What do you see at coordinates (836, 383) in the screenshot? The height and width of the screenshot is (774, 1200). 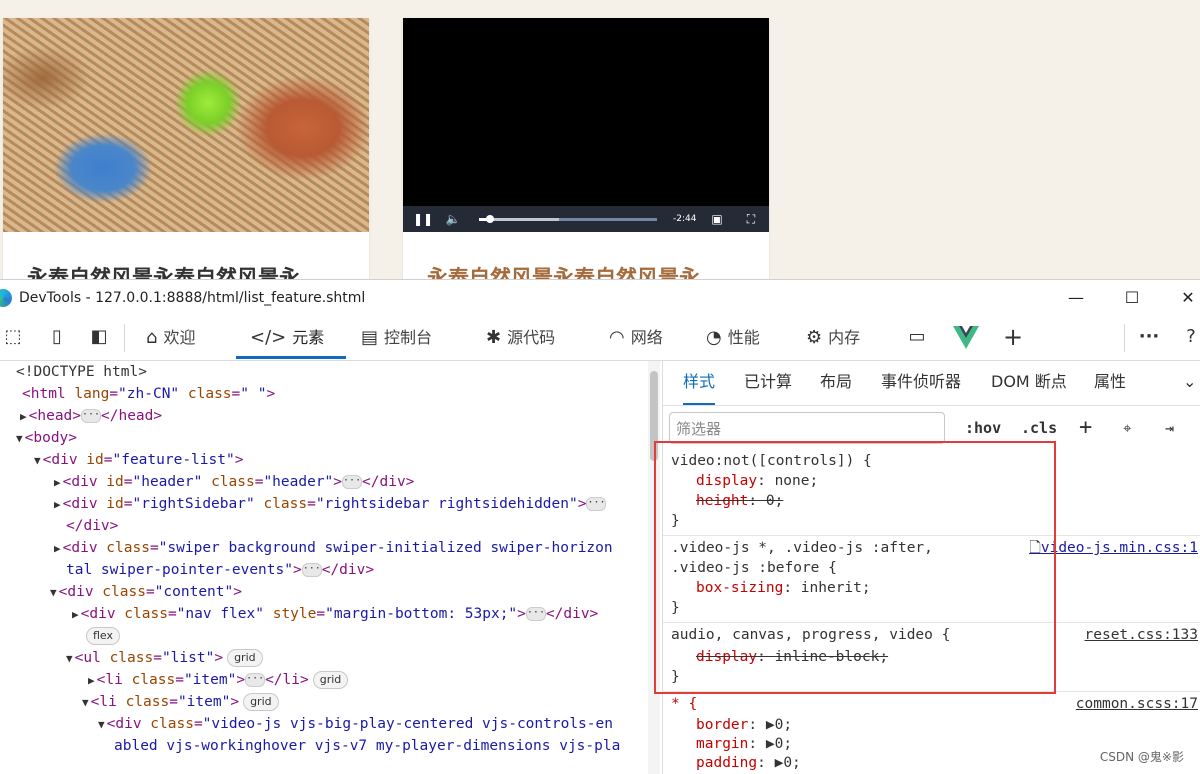 I see `tab-layout: 布局` at bounding box center [836, 383].